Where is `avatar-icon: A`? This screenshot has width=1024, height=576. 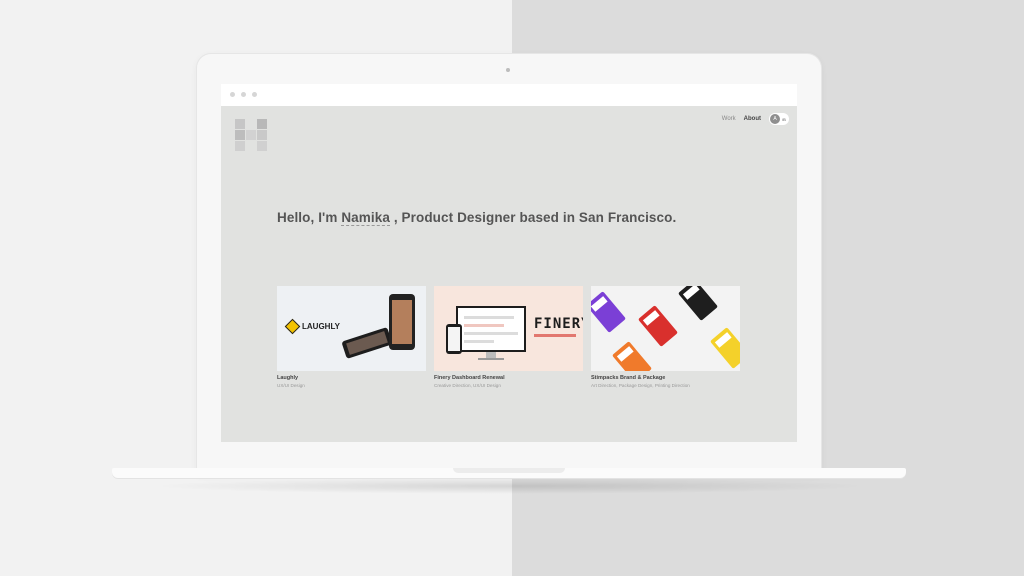 avatar-icon: A is located at coordinates (775, 119).